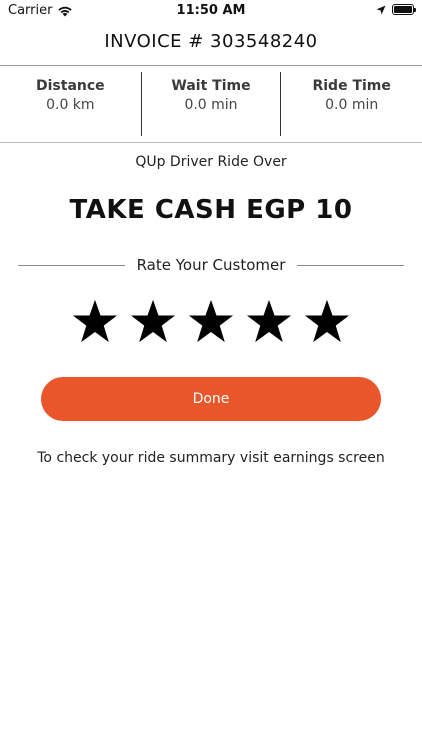 The width and height of the screenshot is (422, 750). I want to click on battery-level, so click(403, 9).